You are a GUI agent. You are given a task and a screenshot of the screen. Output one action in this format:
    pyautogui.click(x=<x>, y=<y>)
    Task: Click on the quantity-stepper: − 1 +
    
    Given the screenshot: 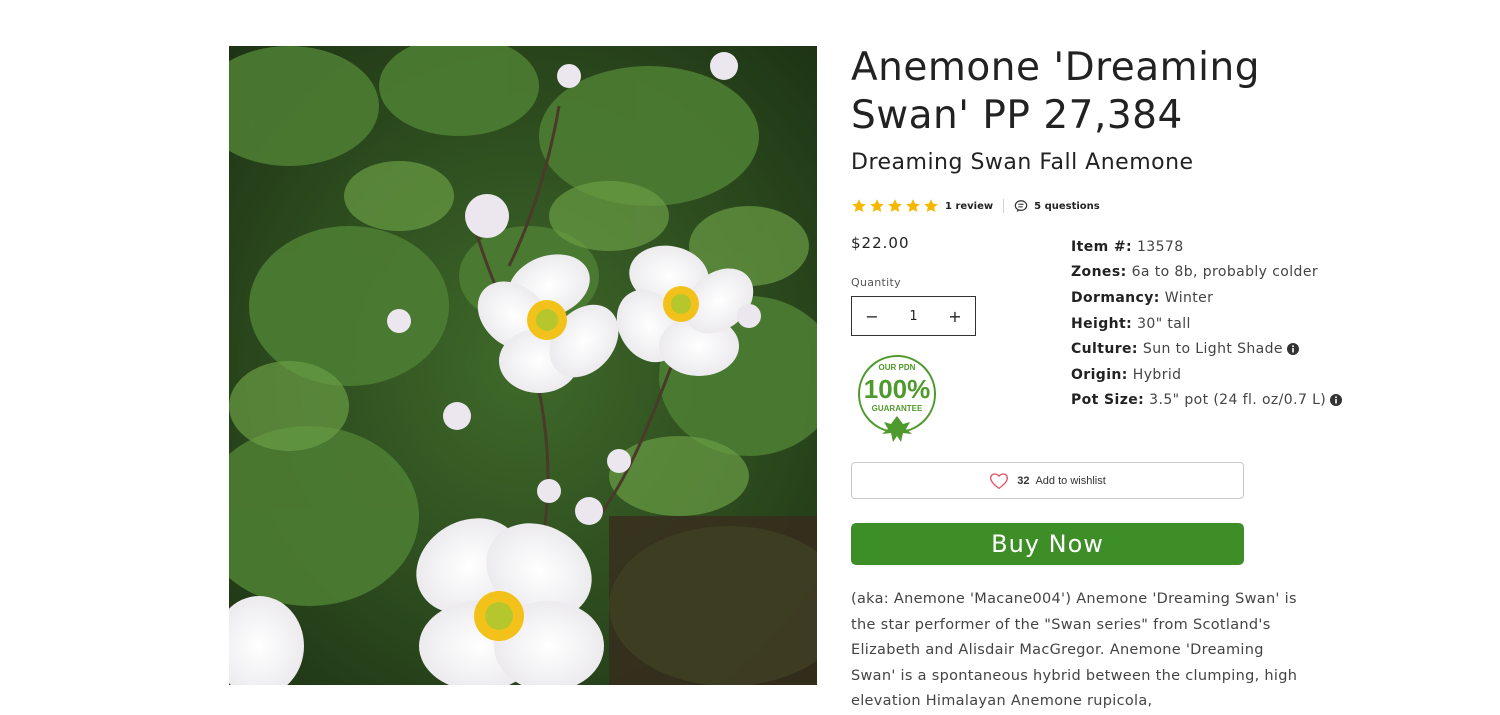 What is the action you would take?
    pyautogui.click(x=913, y=316)
    